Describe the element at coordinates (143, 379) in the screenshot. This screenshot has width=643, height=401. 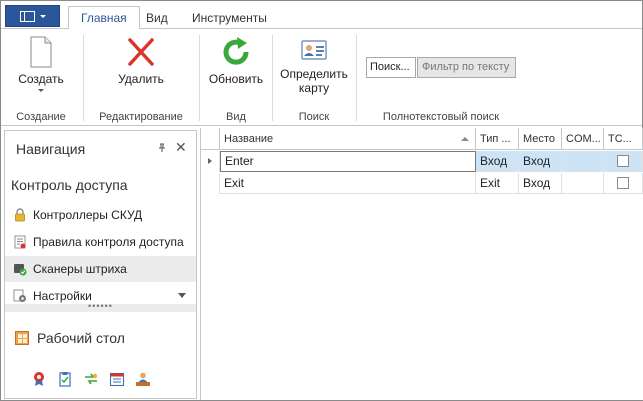
I see `user-desk-icon` at that location.